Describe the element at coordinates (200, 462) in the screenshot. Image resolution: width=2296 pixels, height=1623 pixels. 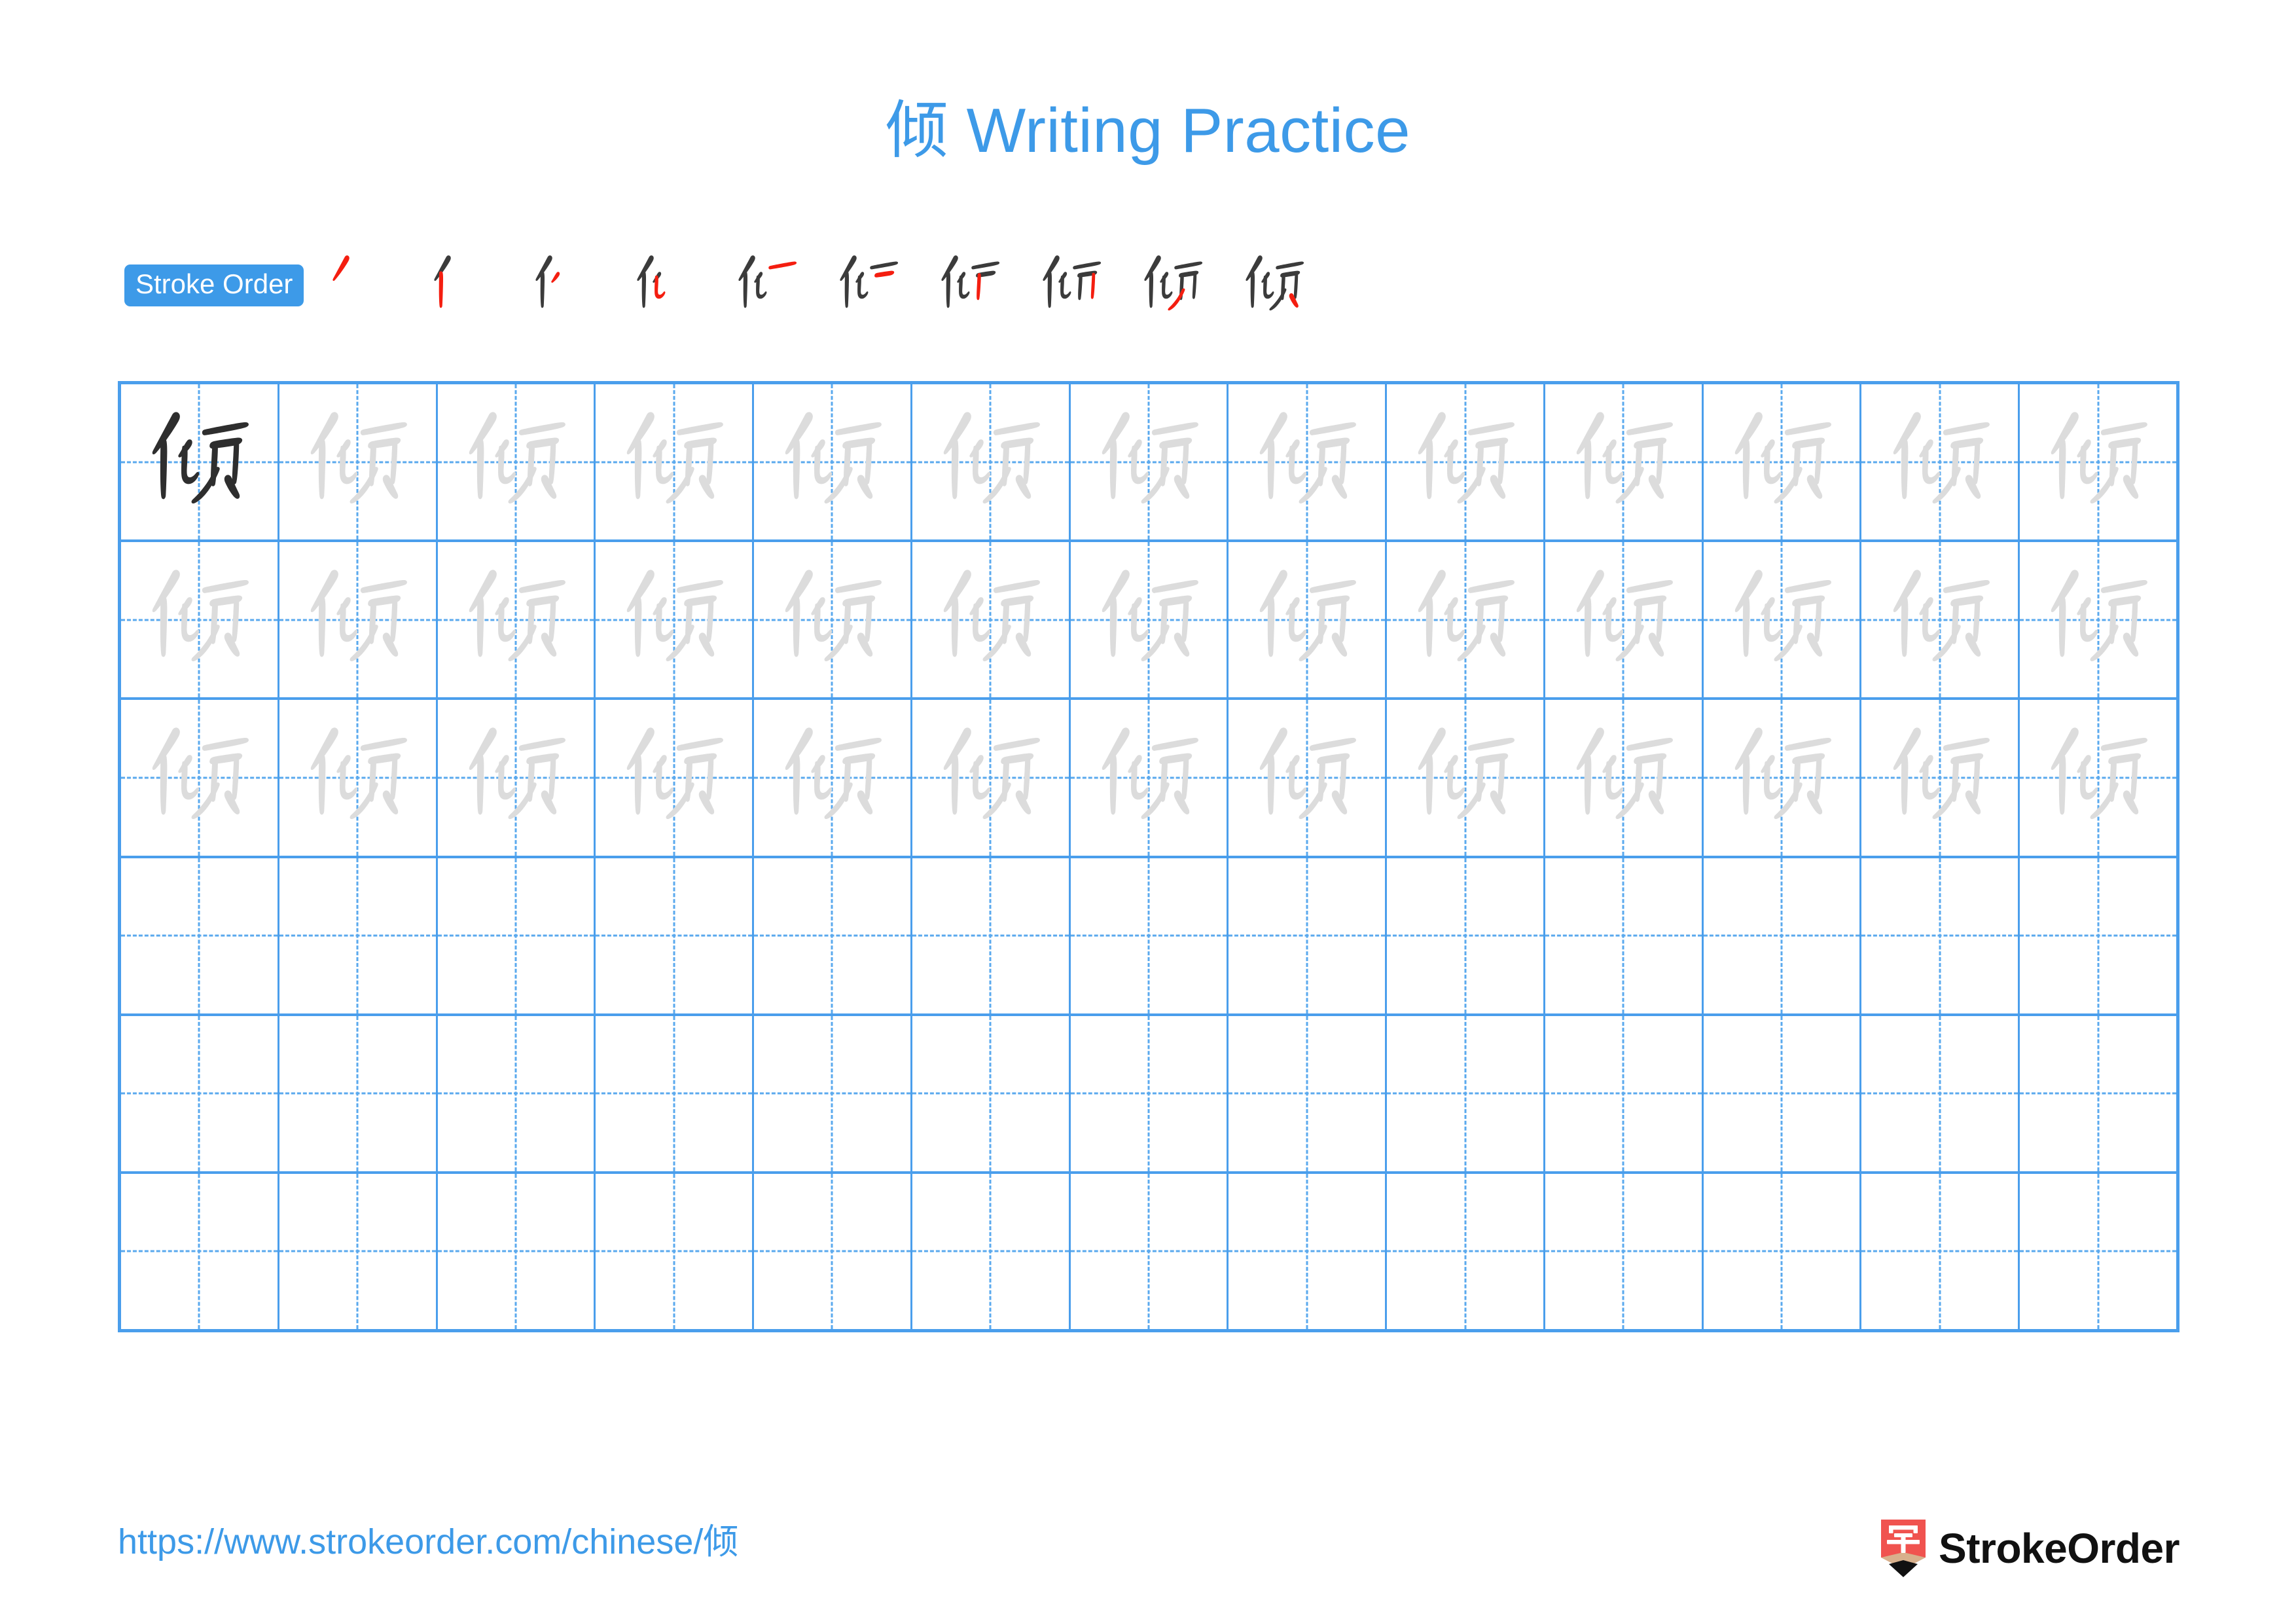
I see `practice-cell-dark` at that location.